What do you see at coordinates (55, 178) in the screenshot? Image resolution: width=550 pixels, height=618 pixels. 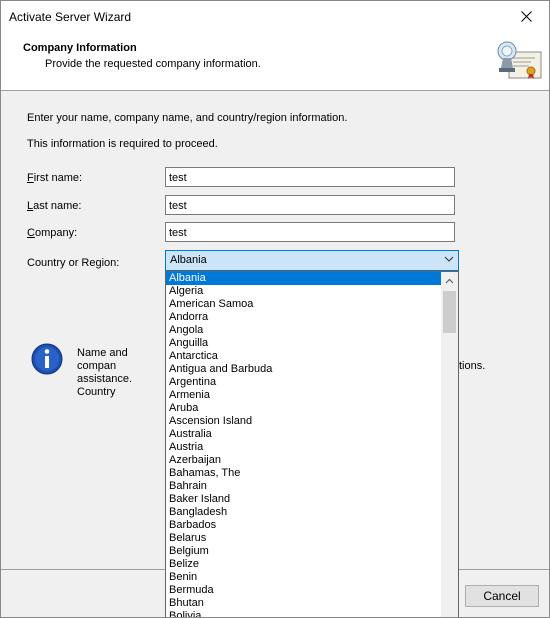 I see `first-name-label: First name:` at bounding box center [55, 178].